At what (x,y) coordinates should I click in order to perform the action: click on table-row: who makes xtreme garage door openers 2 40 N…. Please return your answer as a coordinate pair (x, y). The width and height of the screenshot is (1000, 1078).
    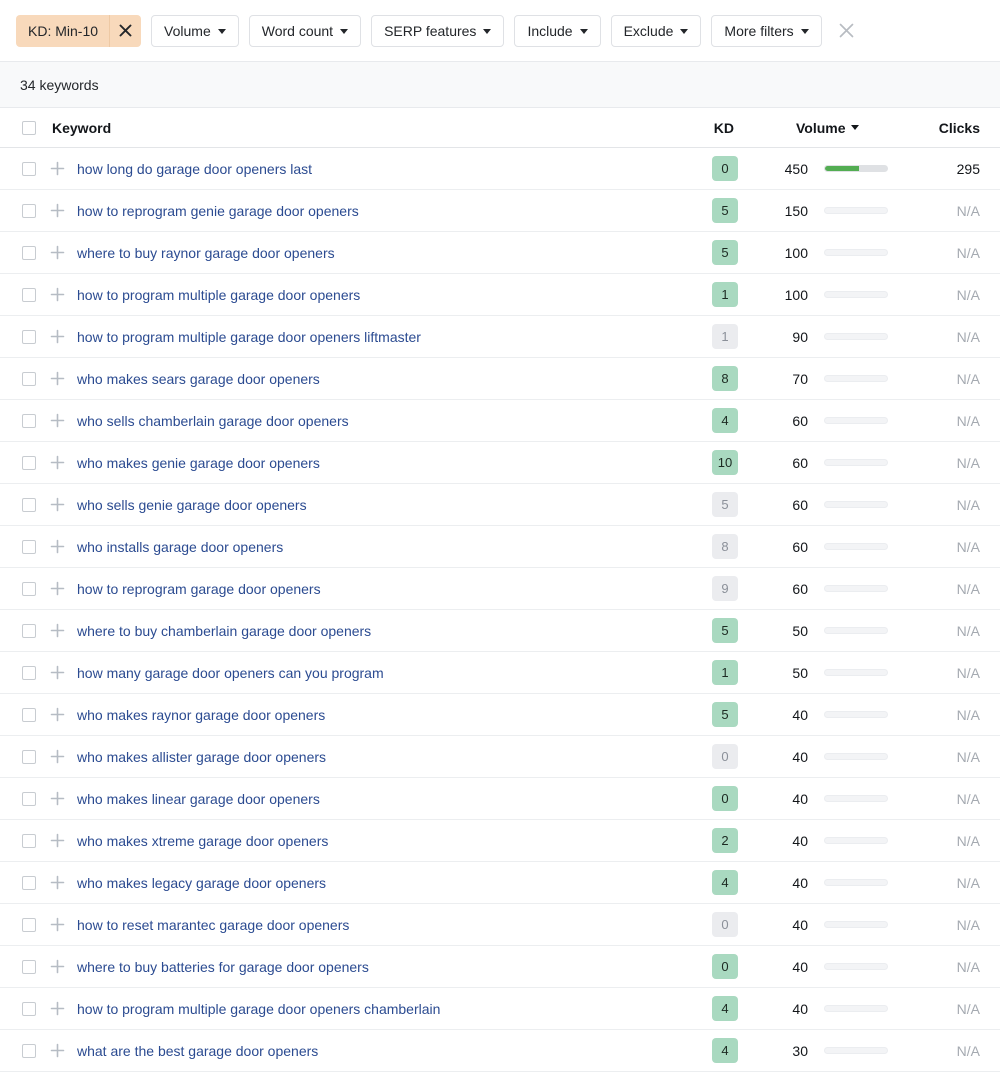
    Looking at the image, I should click on (500, 841).